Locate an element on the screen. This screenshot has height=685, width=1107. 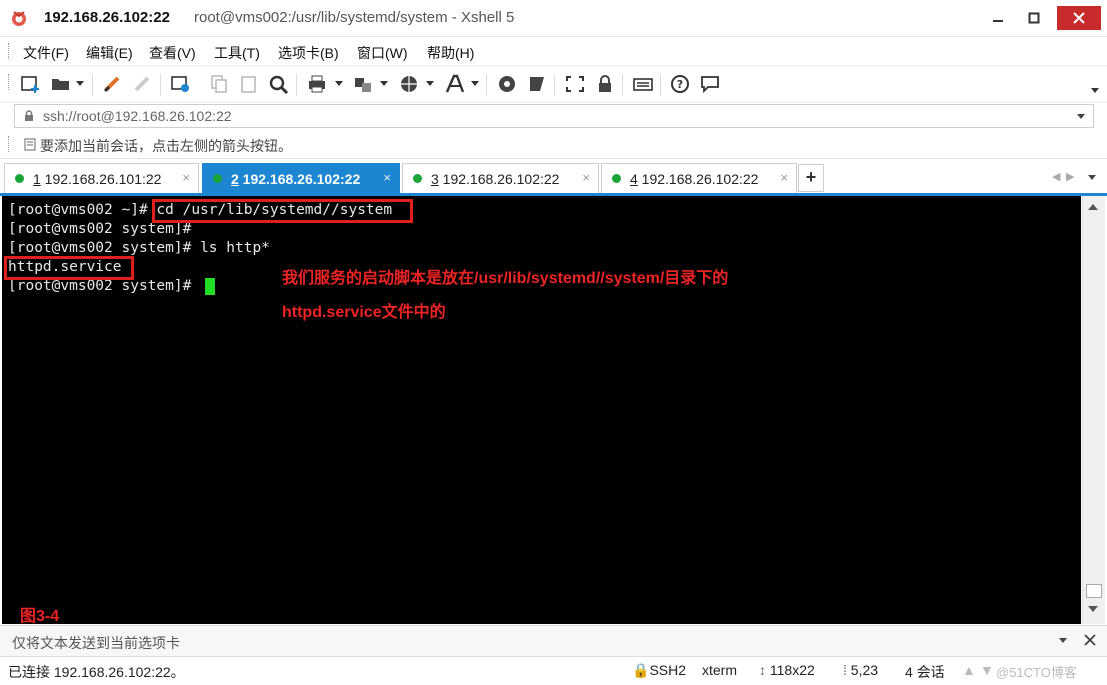
tab-session-4: 4 192.168.26.102:22 × is located at coordinates (699, 178).